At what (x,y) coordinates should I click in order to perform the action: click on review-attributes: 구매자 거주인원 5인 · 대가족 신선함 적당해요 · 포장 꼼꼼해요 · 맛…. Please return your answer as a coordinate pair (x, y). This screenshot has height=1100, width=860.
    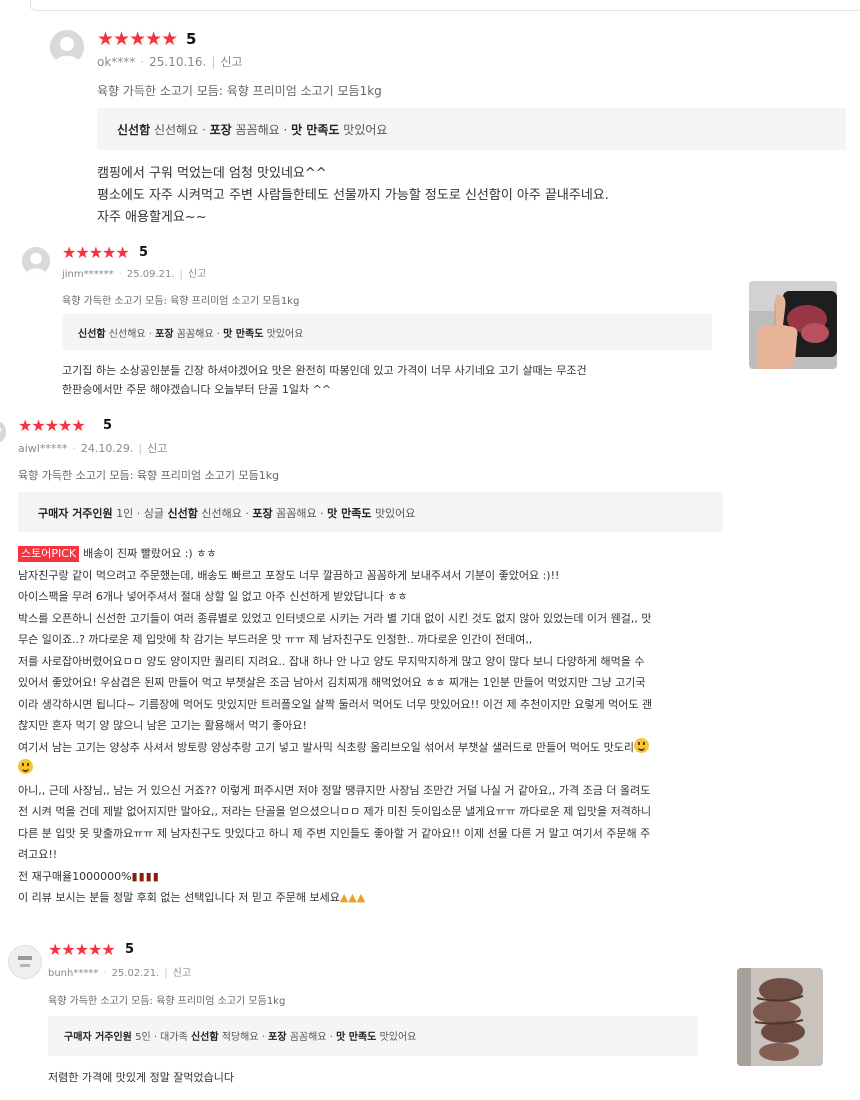
    Looking at the image, I should click on (373, 1036).